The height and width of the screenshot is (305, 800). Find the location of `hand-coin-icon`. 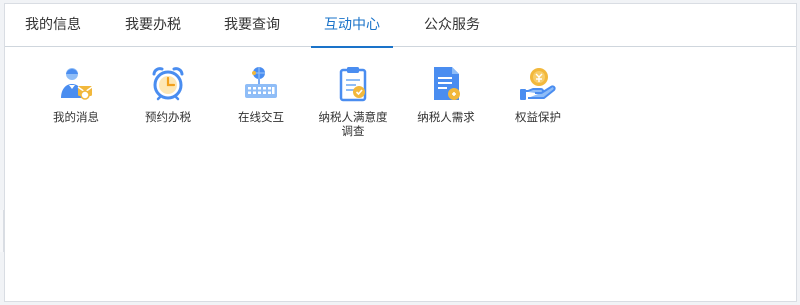

hand-coin-icon is located at coordinates (538, 84).